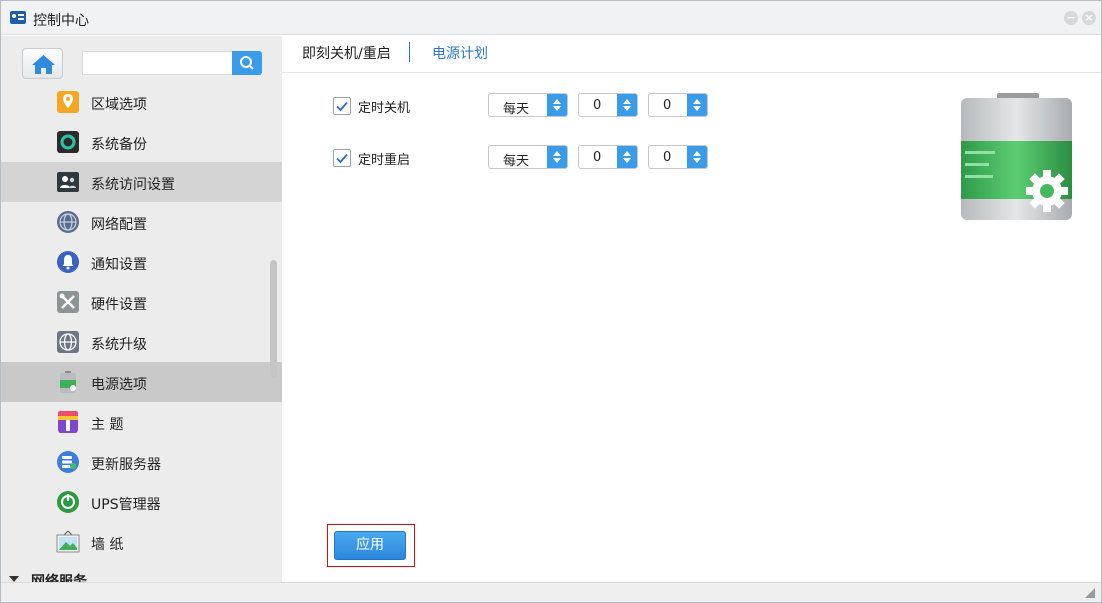  I want to click on shutdown-label: 定时关机, so click(384, 108).